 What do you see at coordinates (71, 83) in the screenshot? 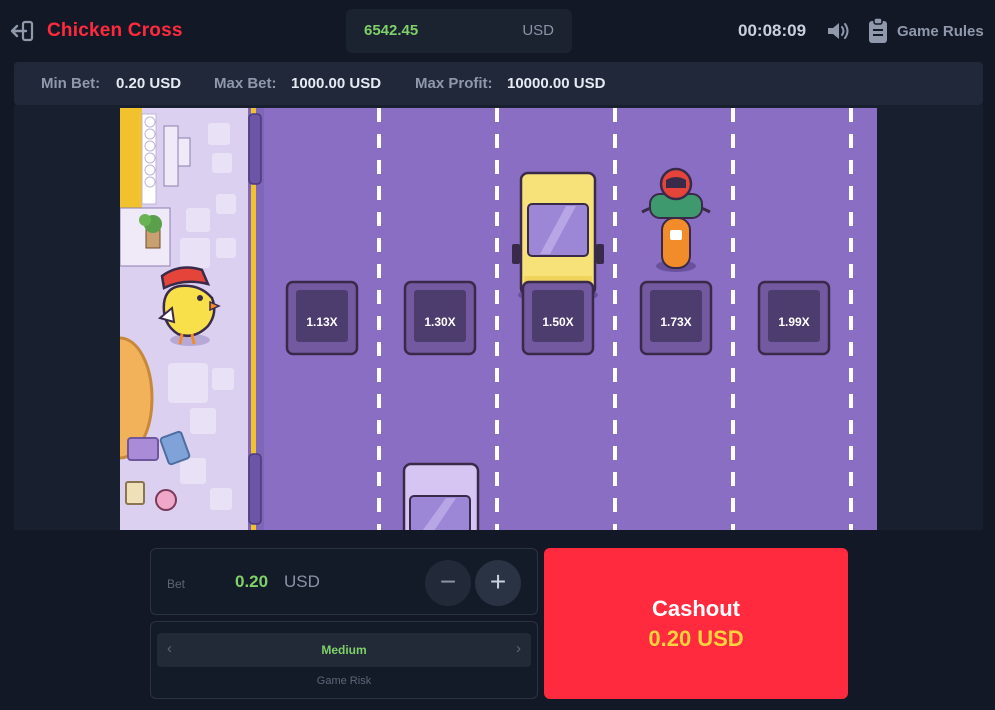
I see `min-bet-label: Min Bet:` at bounding box center [71, 83].